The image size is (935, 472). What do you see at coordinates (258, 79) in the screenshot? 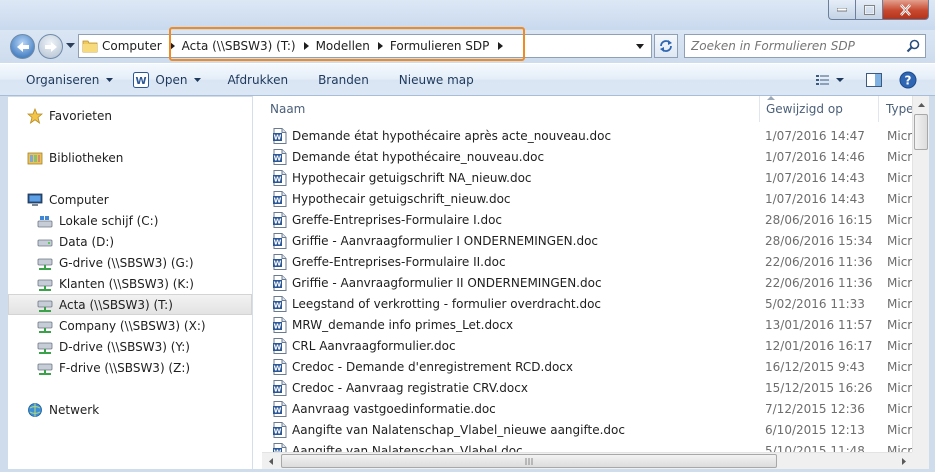
I see `print-label: Afdrukken` at bounding box center [258, 79].